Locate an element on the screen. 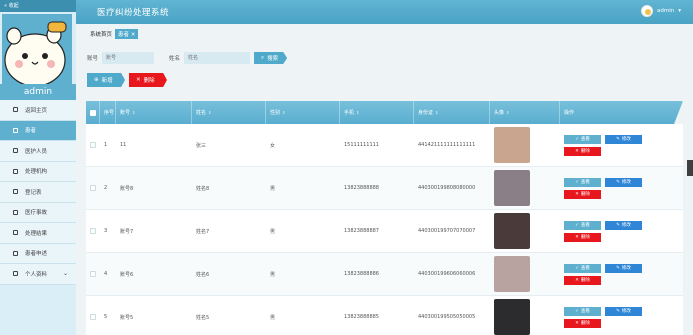  drawer-handle is located at coordinates (690, 168).